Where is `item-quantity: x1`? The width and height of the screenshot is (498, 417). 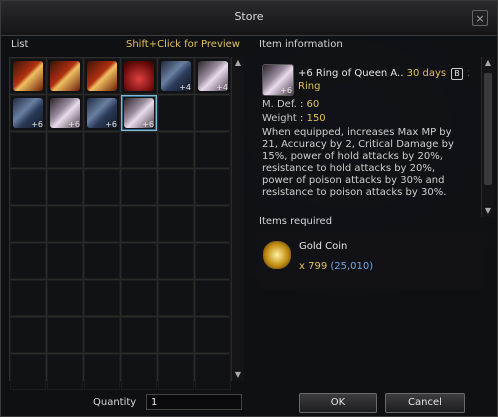 item-quantity: x1 is located at coordinates (468, 73).